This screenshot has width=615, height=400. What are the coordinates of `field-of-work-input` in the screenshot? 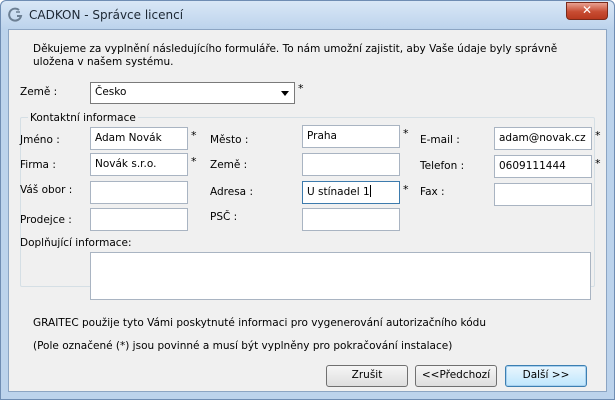 It's located at (139, 192).